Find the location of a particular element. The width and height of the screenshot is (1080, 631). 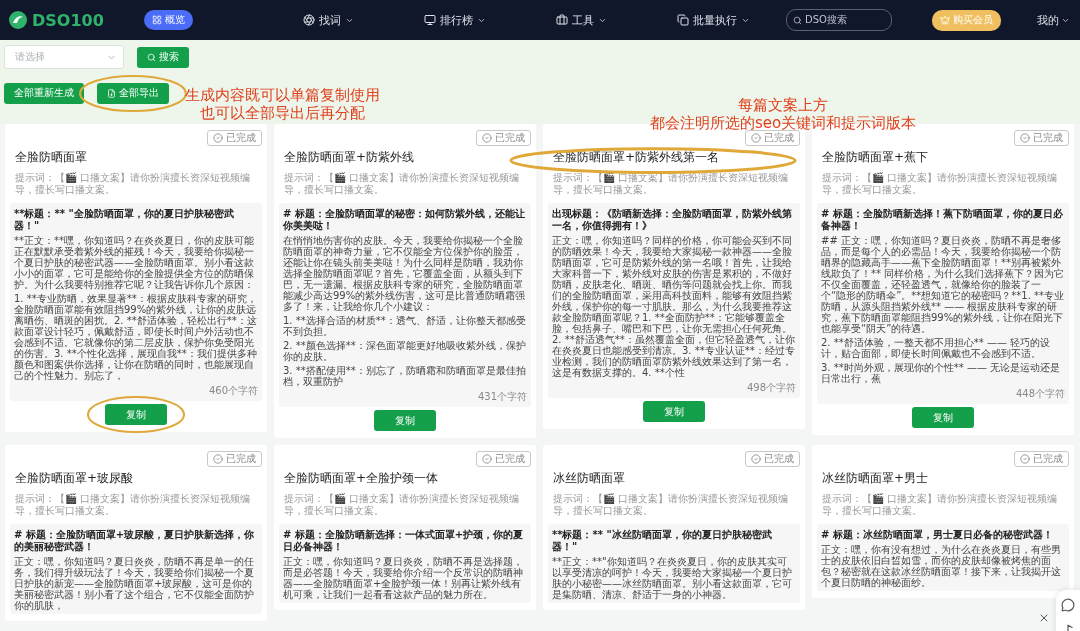

file-icon is located at coordinates (111, 93).